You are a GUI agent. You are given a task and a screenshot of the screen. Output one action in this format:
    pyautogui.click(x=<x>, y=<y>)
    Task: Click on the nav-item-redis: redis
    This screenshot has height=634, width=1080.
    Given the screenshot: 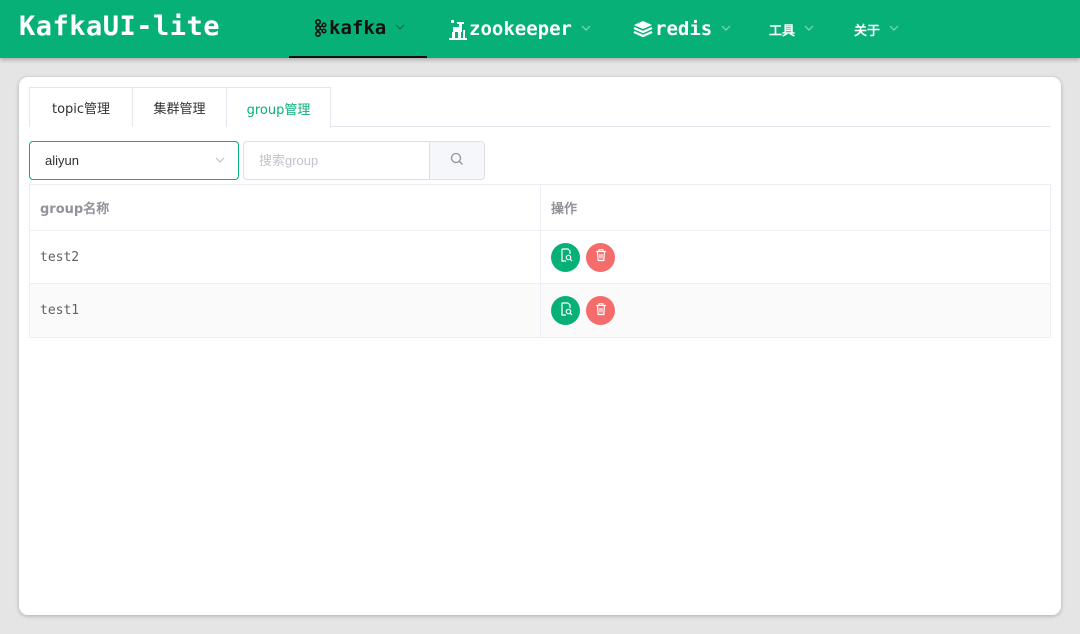 What is the action you would take?
    pyautogui.click(x=682, y=29)
    